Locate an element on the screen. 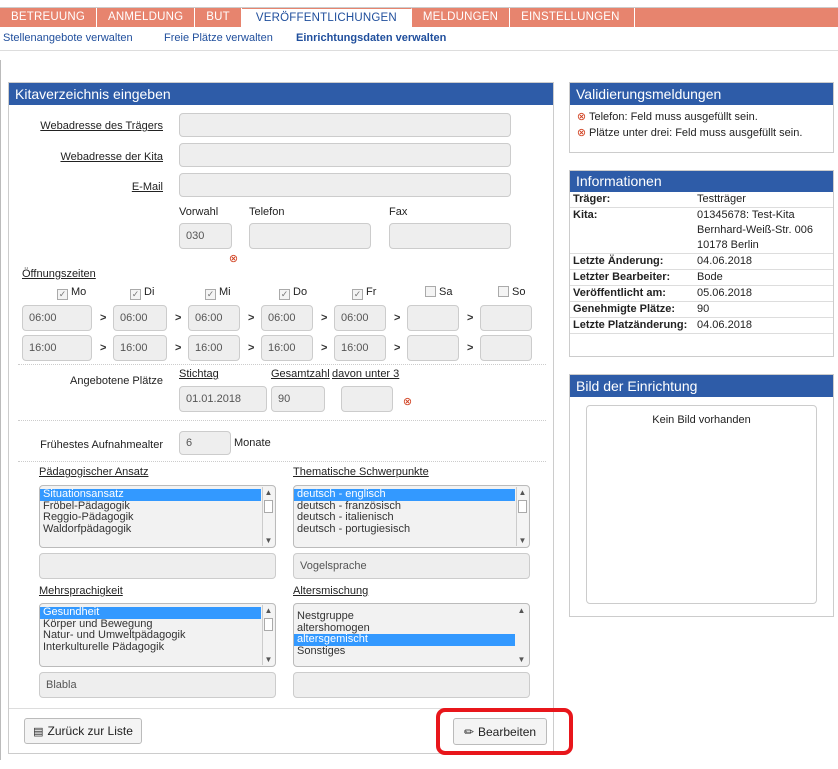 Image resolution: width=838 pixels, height=769 pixels. fax-label: Fax is located at coordinates (398, 212).